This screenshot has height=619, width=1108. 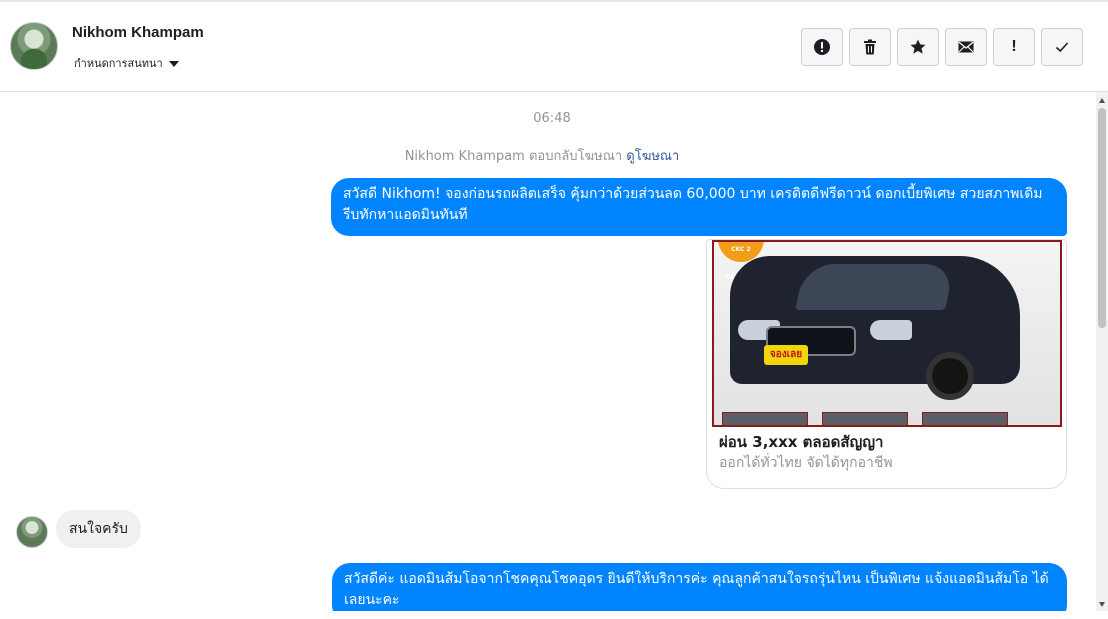 I want to click on scroll-down-arrow-icon, so click(x=1102, y=604).